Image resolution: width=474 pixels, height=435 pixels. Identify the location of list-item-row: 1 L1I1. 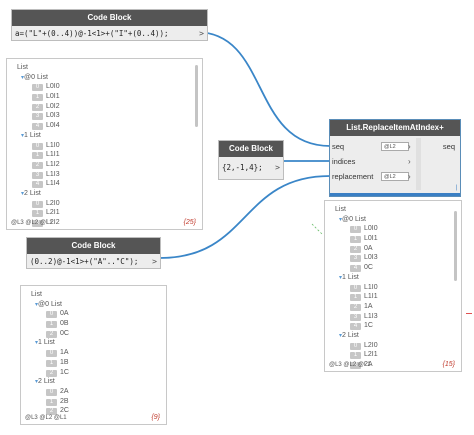
(38, 155).